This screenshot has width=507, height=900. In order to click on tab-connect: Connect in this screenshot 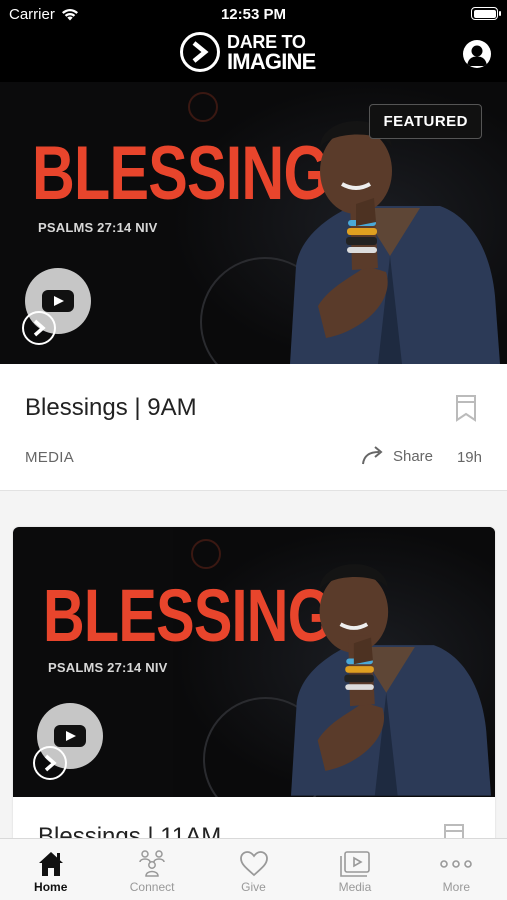, I will do `click(151, 869)`.